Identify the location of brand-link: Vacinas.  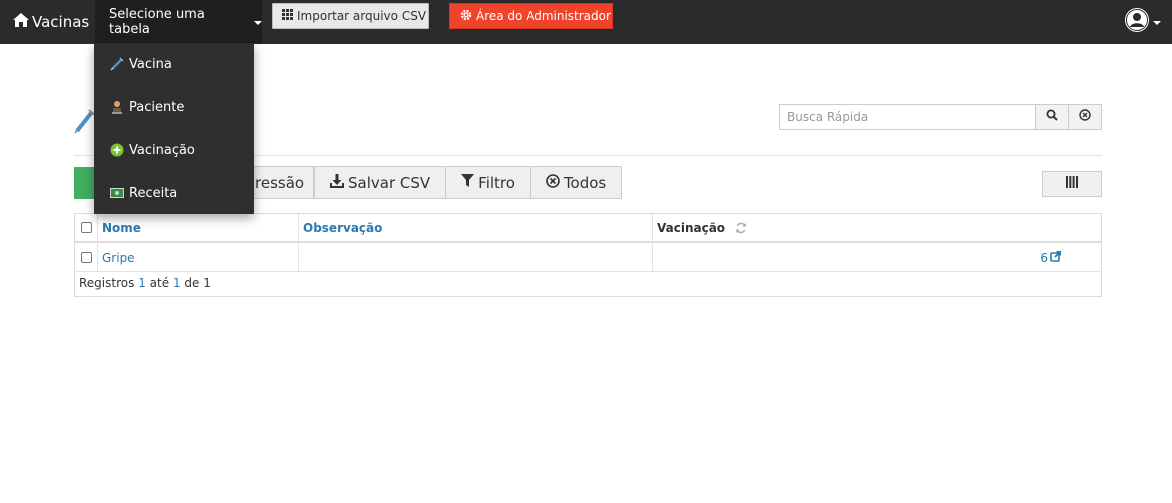
(50, 22).